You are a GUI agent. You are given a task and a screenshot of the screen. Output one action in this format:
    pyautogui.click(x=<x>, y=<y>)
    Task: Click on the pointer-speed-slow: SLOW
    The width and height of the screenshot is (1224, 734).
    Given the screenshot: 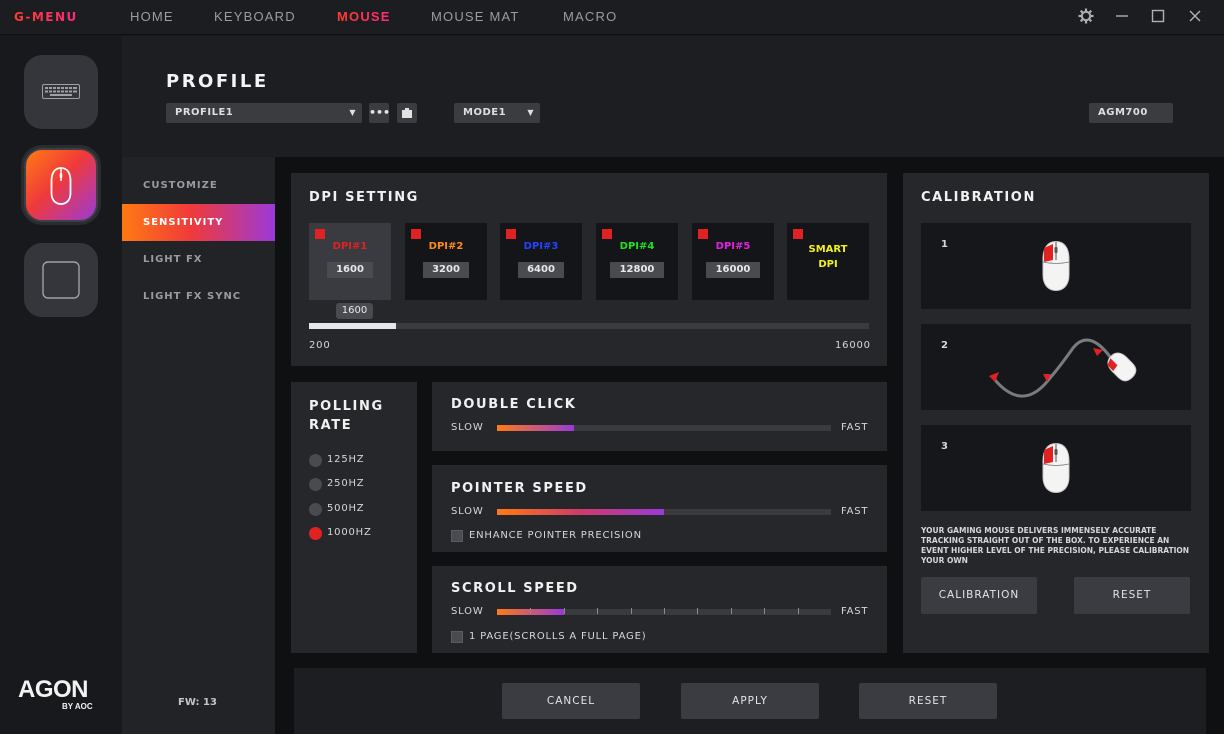 What is the action you would take?
    pyautogui.click(x=467, y=511)
    